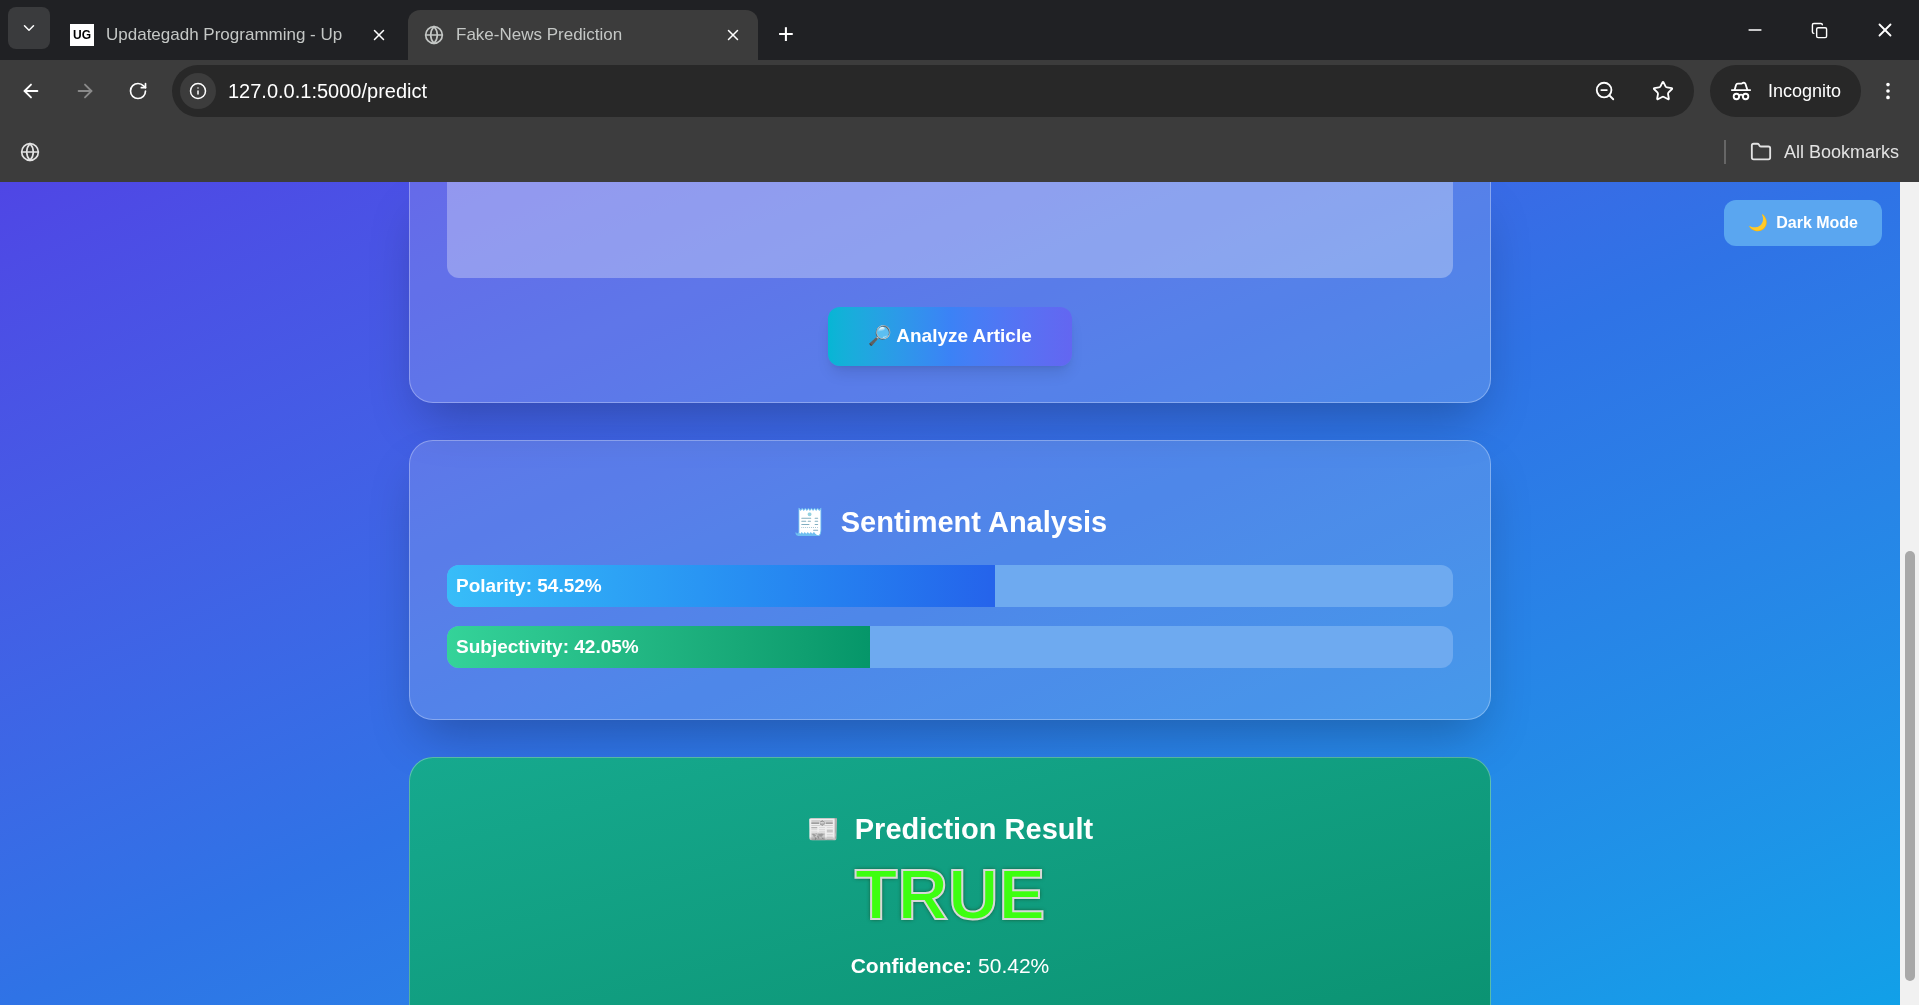 The width and height of the screenshot is (1919, 1005). What do you see at coordinates (1760, 152) in the screenshot?
I see `folder-icon` at bounding box center [1760, 152].